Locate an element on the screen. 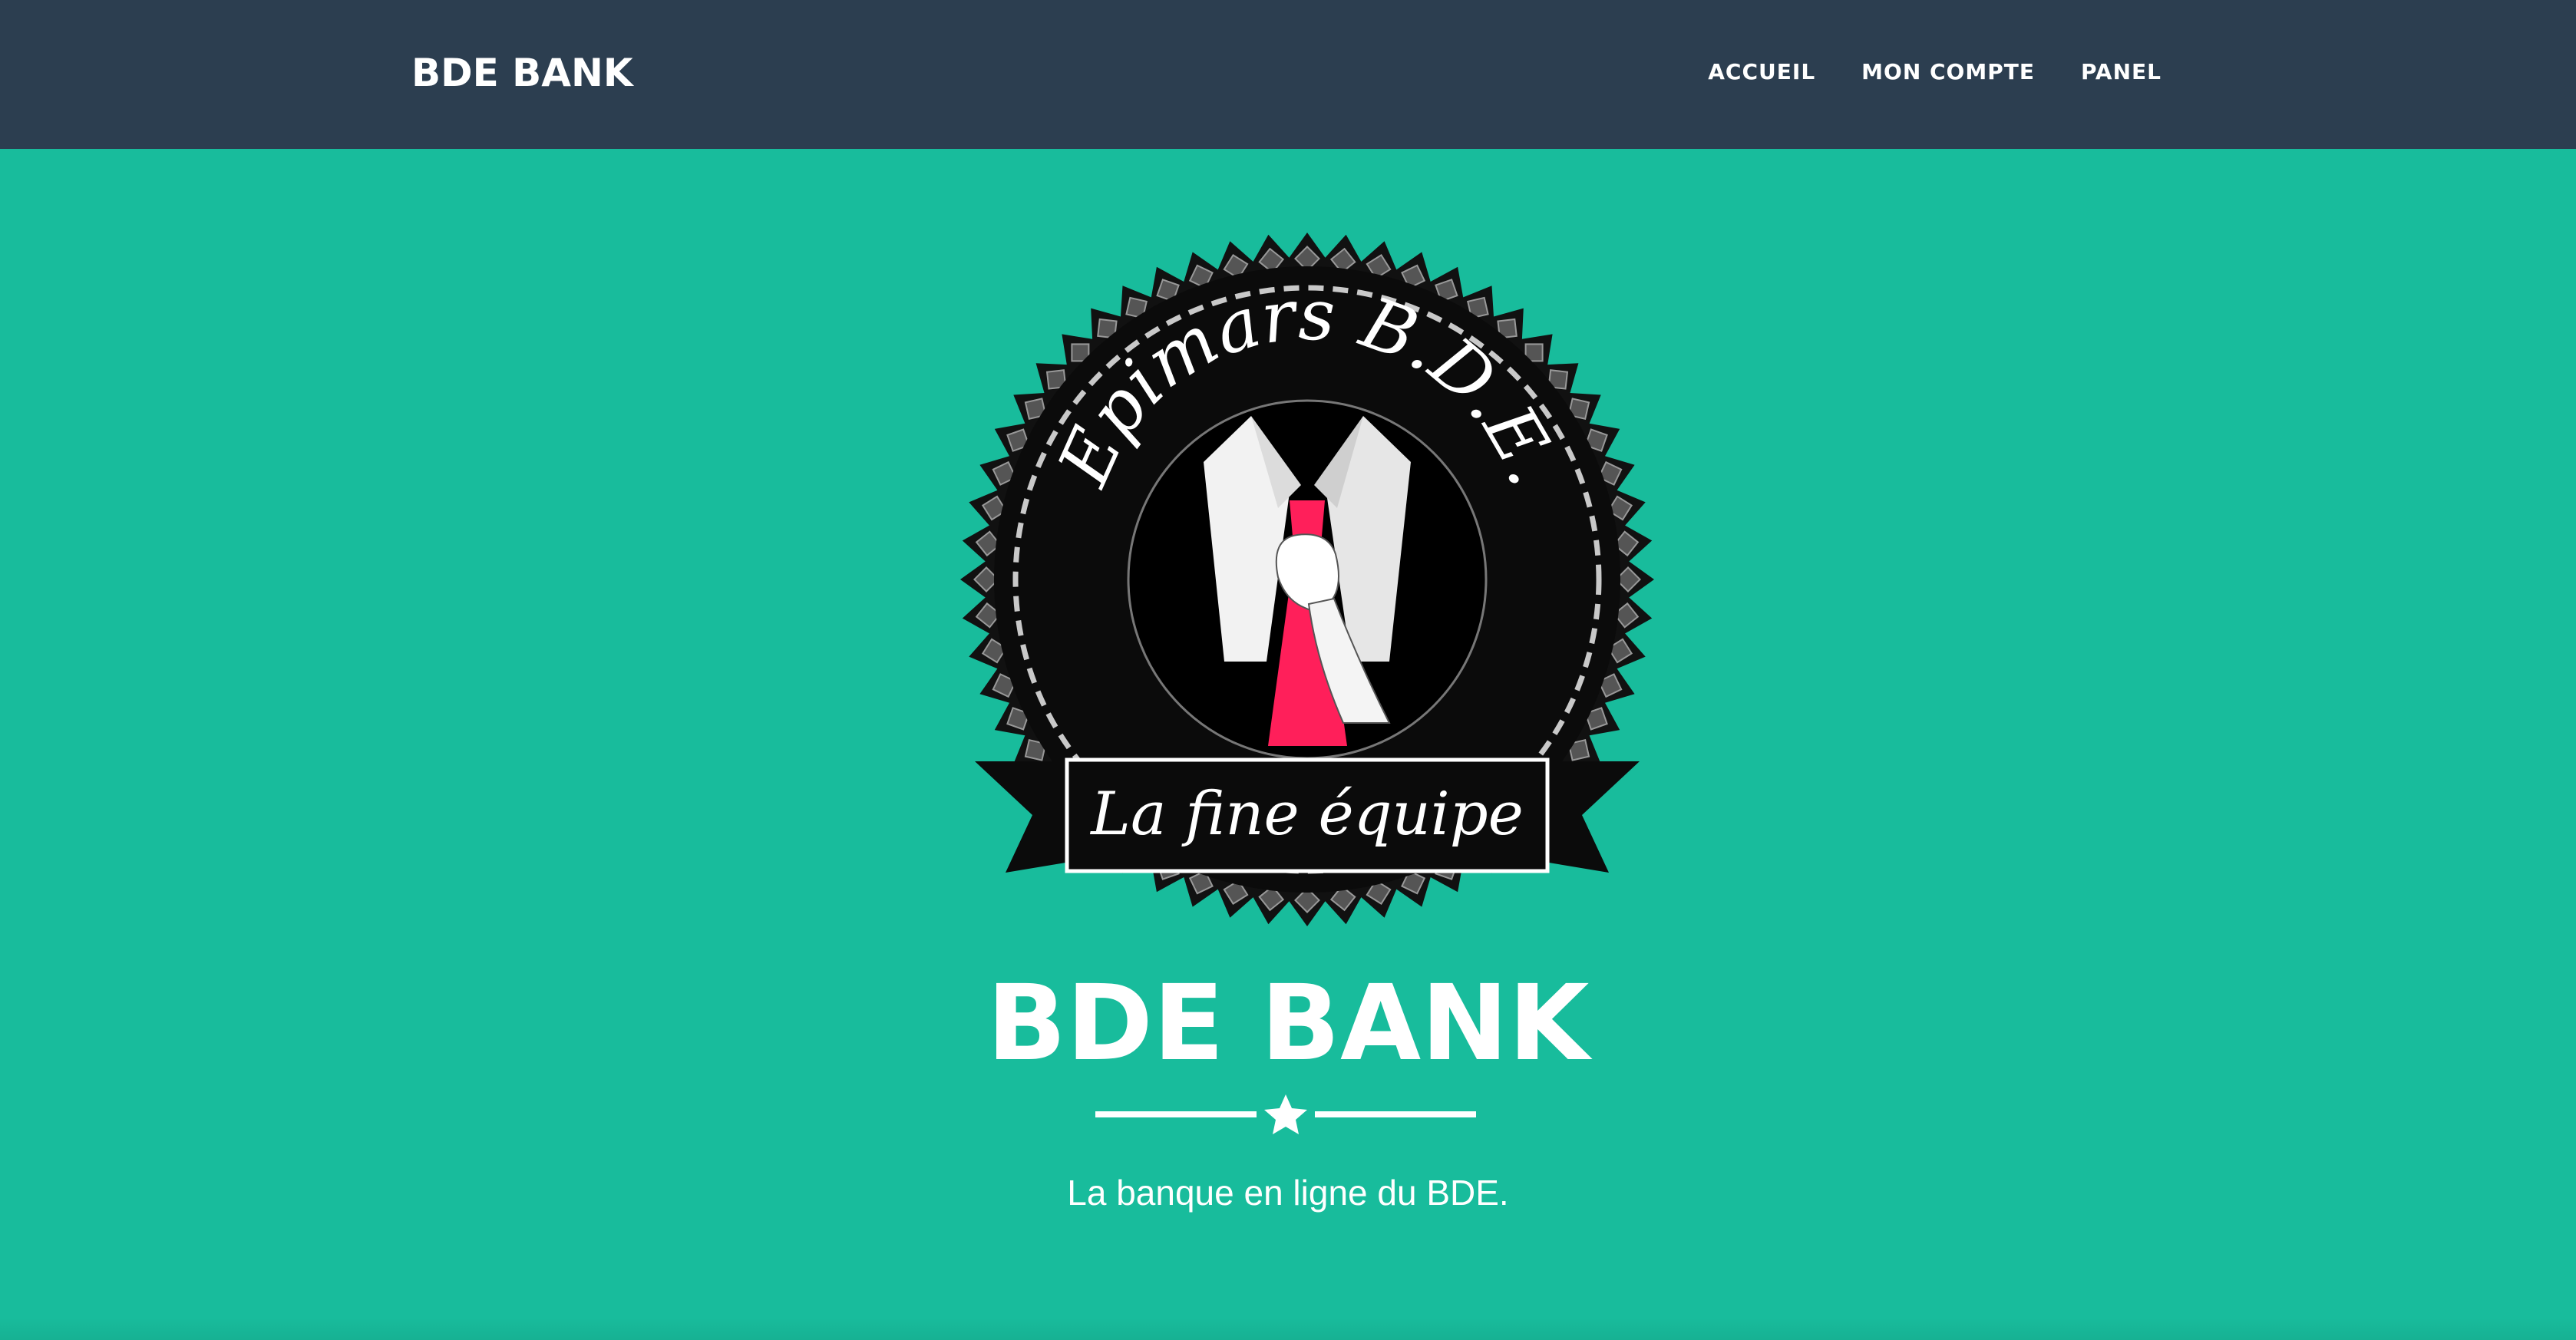  nav-link-accueil: ACCUEIL is located at coordinates (1761, 72).